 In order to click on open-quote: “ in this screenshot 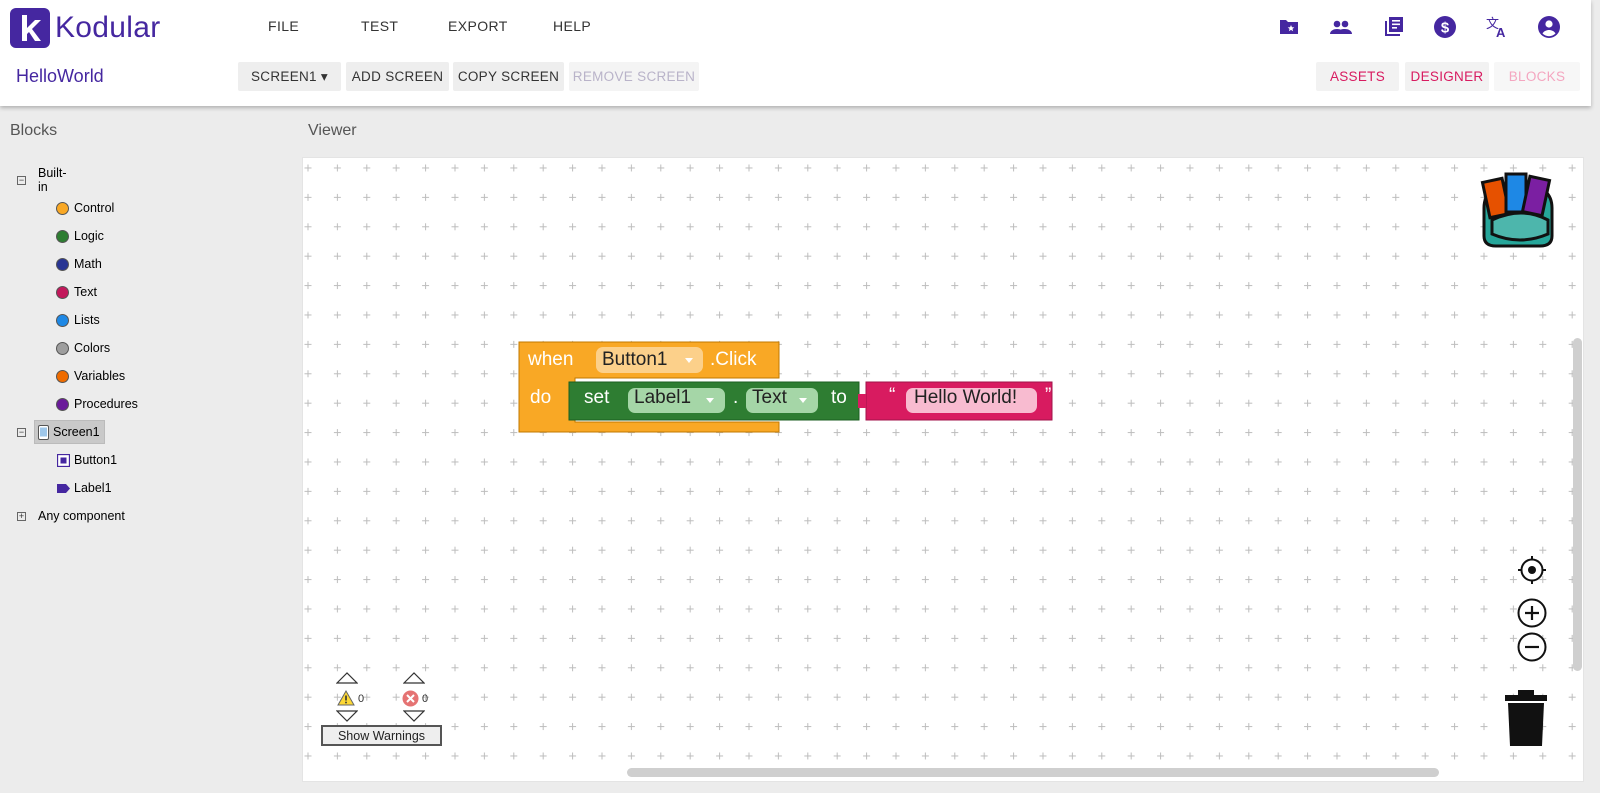, I will do `click(892, 395)`.